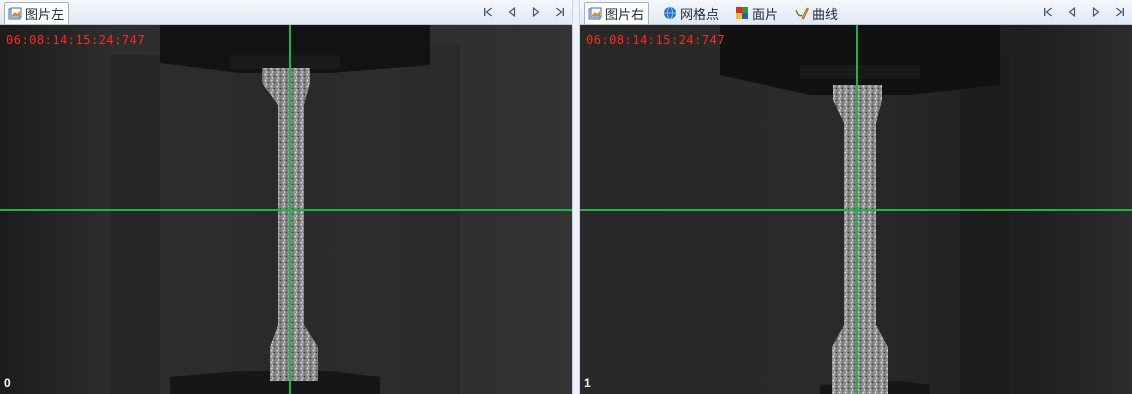 This screenshot has width=1132, height=394. I want to click on globe-icon, so click(670, 13).